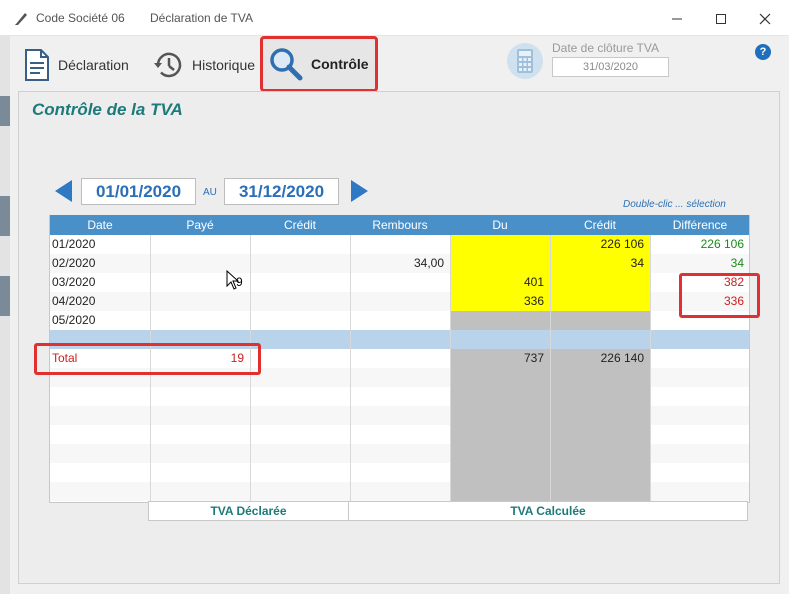 The height and width of the screenshot is (594, 789). Describe the element at coordinates (147, 359) in the screenshot. I see `total-highlight` at that location.